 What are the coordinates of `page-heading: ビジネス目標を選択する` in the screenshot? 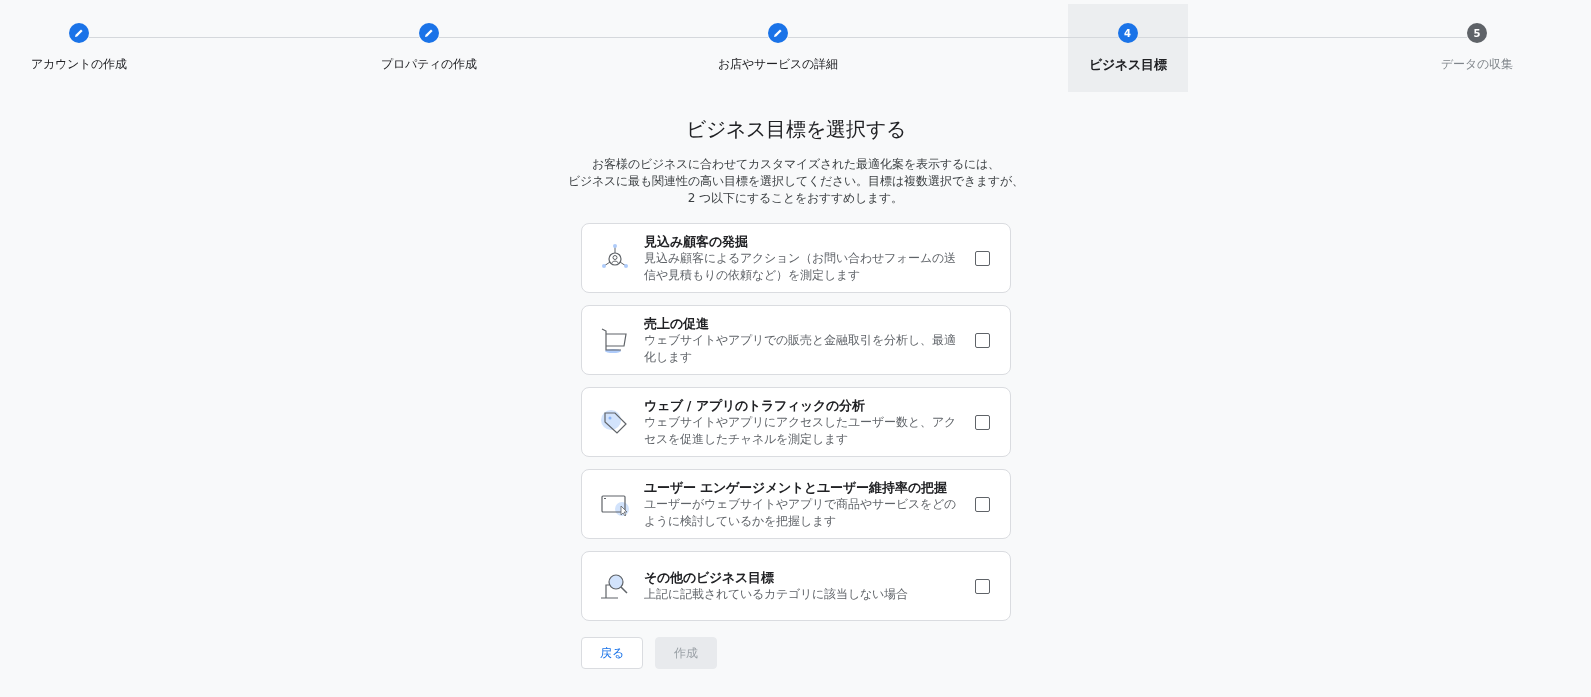 It's located at (795, 129).